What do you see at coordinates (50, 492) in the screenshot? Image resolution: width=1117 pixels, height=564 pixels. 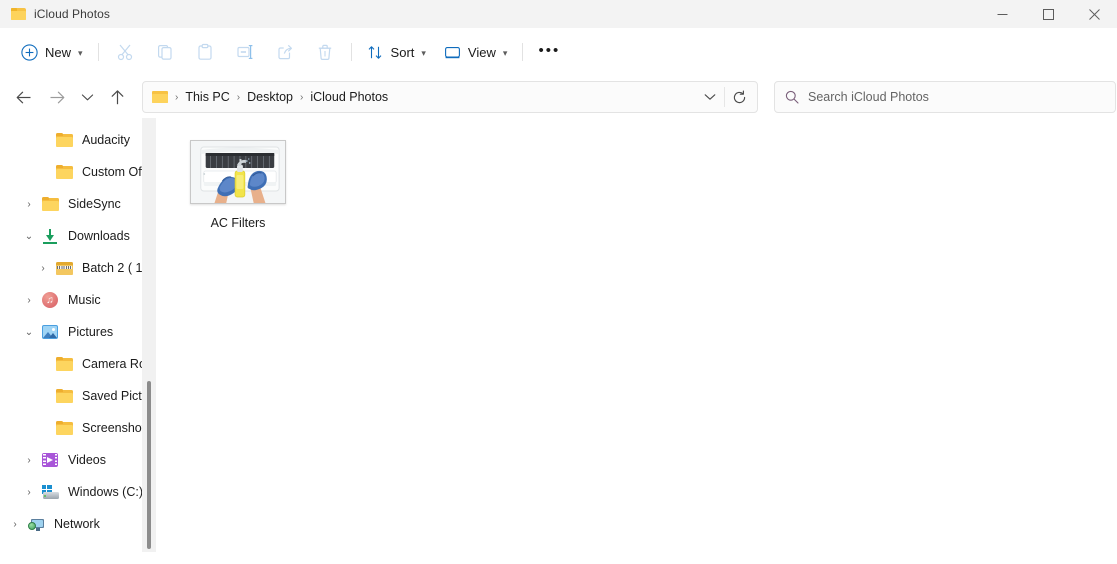 I see `windows-drive-icon` at bounding box center [50, 492].